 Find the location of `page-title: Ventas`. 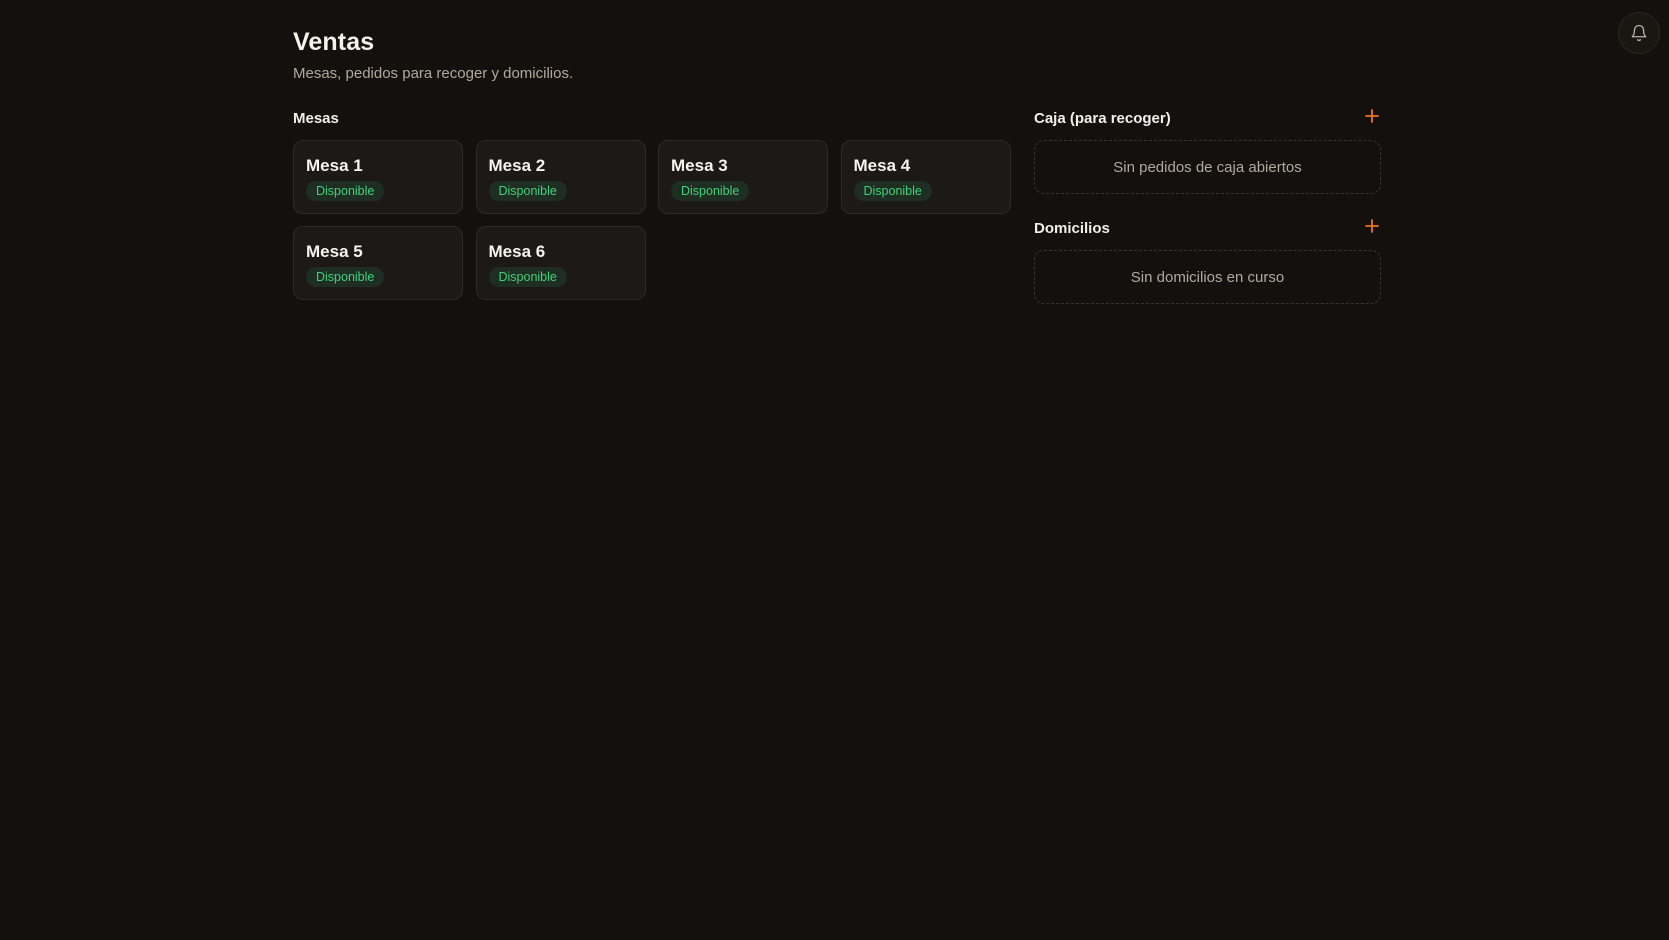

page-title: Ventas is located at coordinates (334, 42).